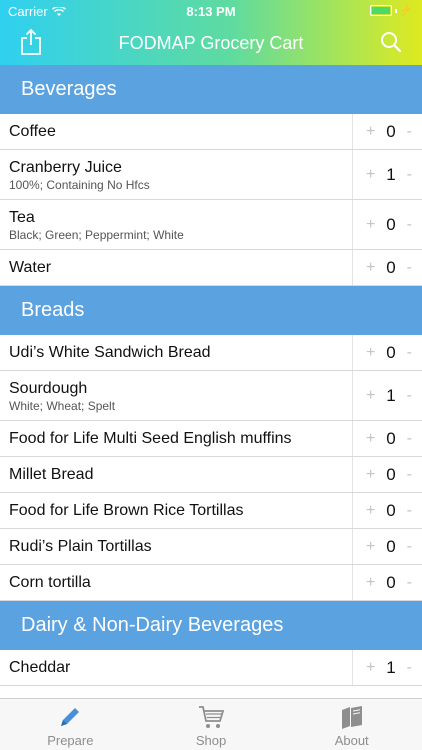 The image size is (422, 750). I want to click on search-icon, so click(391, 42).